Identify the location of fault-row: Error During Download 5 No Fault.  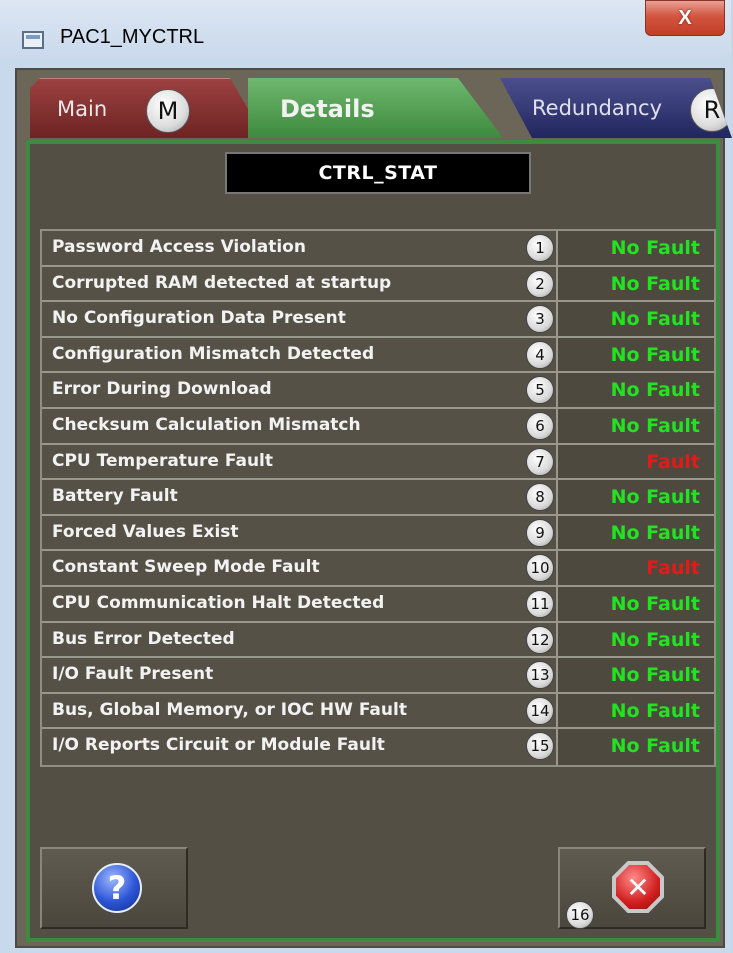
(378, 391).